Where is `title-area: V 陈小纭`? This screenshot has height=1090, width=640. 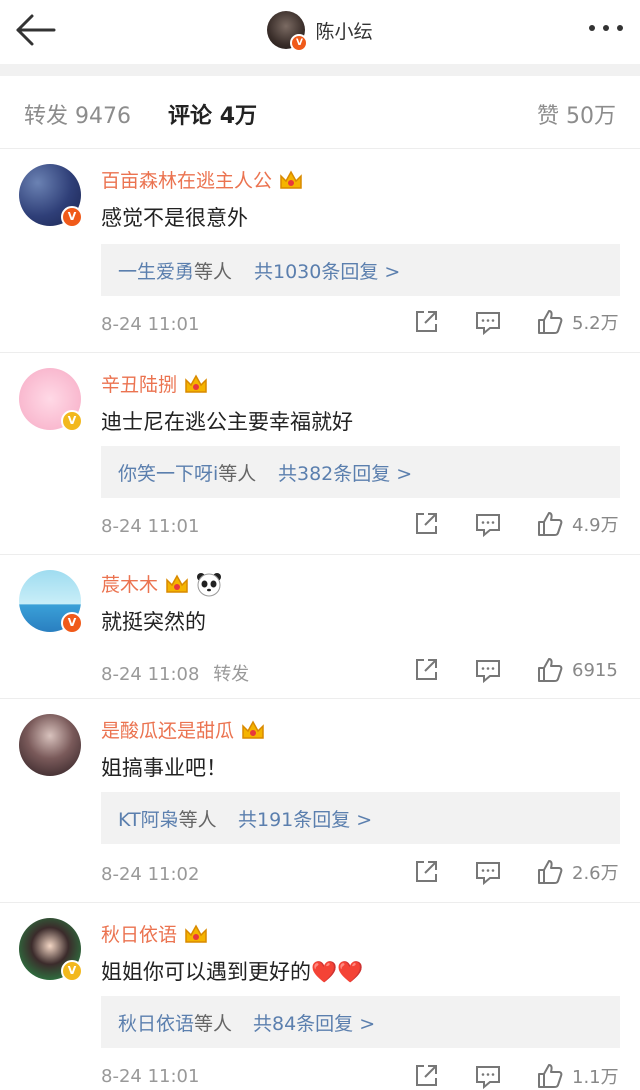
title-area: V 陈小纭 is located at coordinates (320, 31).